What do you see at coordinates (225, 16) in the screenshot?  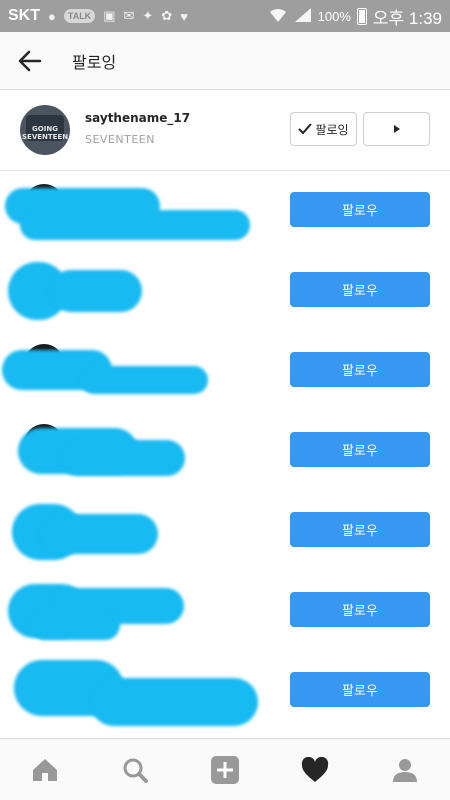 I see `status-bar: SKT ● TALK ▣ ✉ ✦ ✿ ♥ 100% 오후 1:39` at bounding box center [225, 16].